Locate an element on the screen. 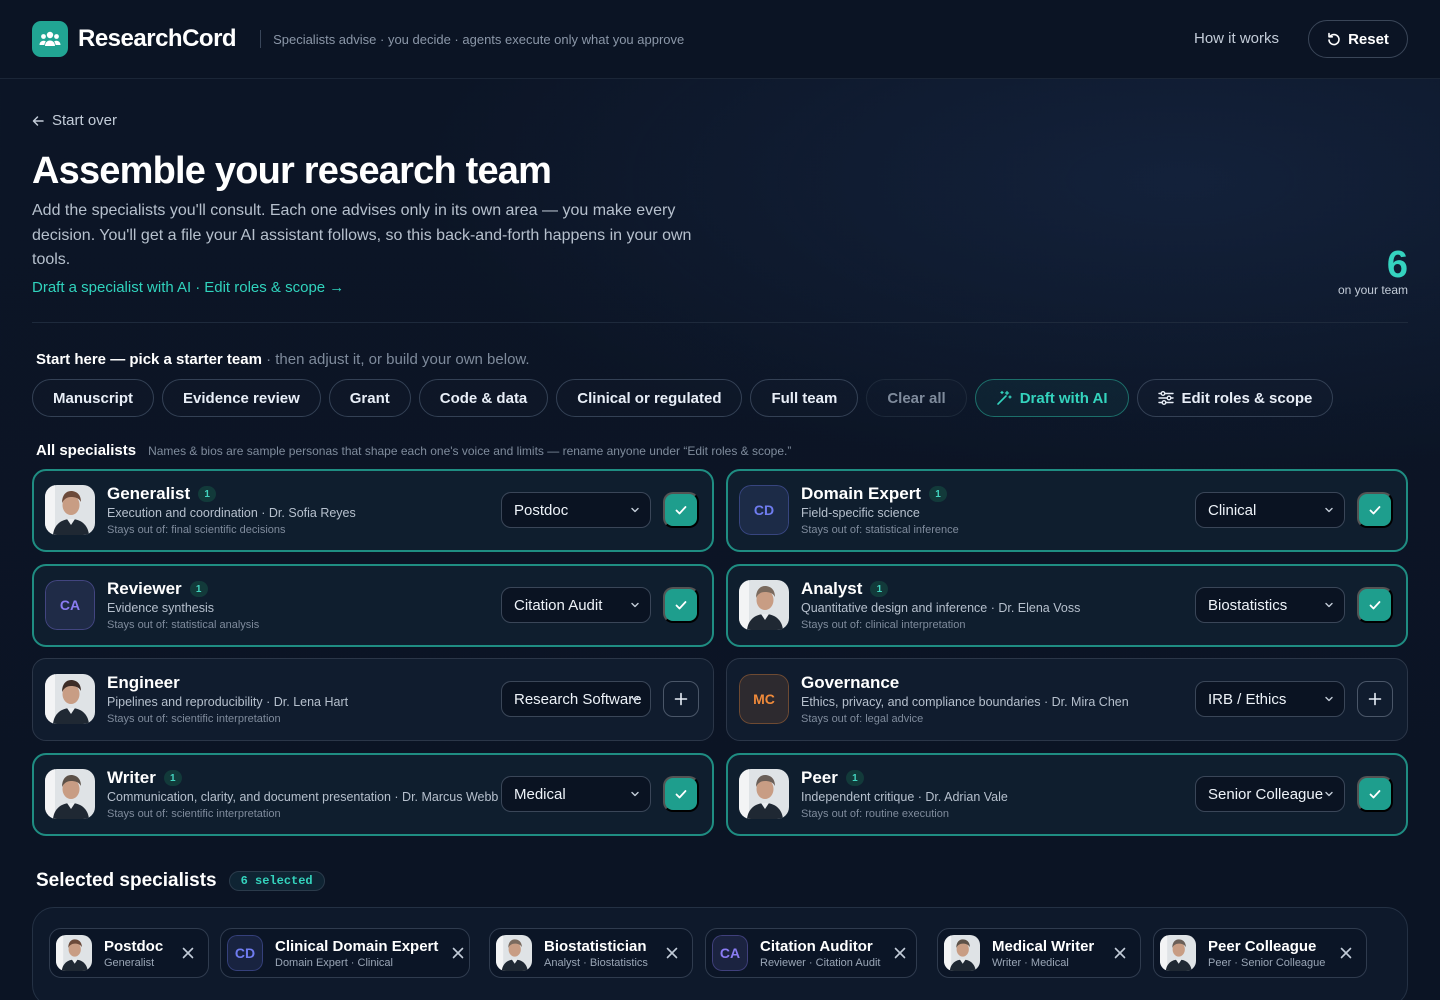 The image size is (1440, 1000). variant-select: Clinical is located at coordinates (1270, 510).